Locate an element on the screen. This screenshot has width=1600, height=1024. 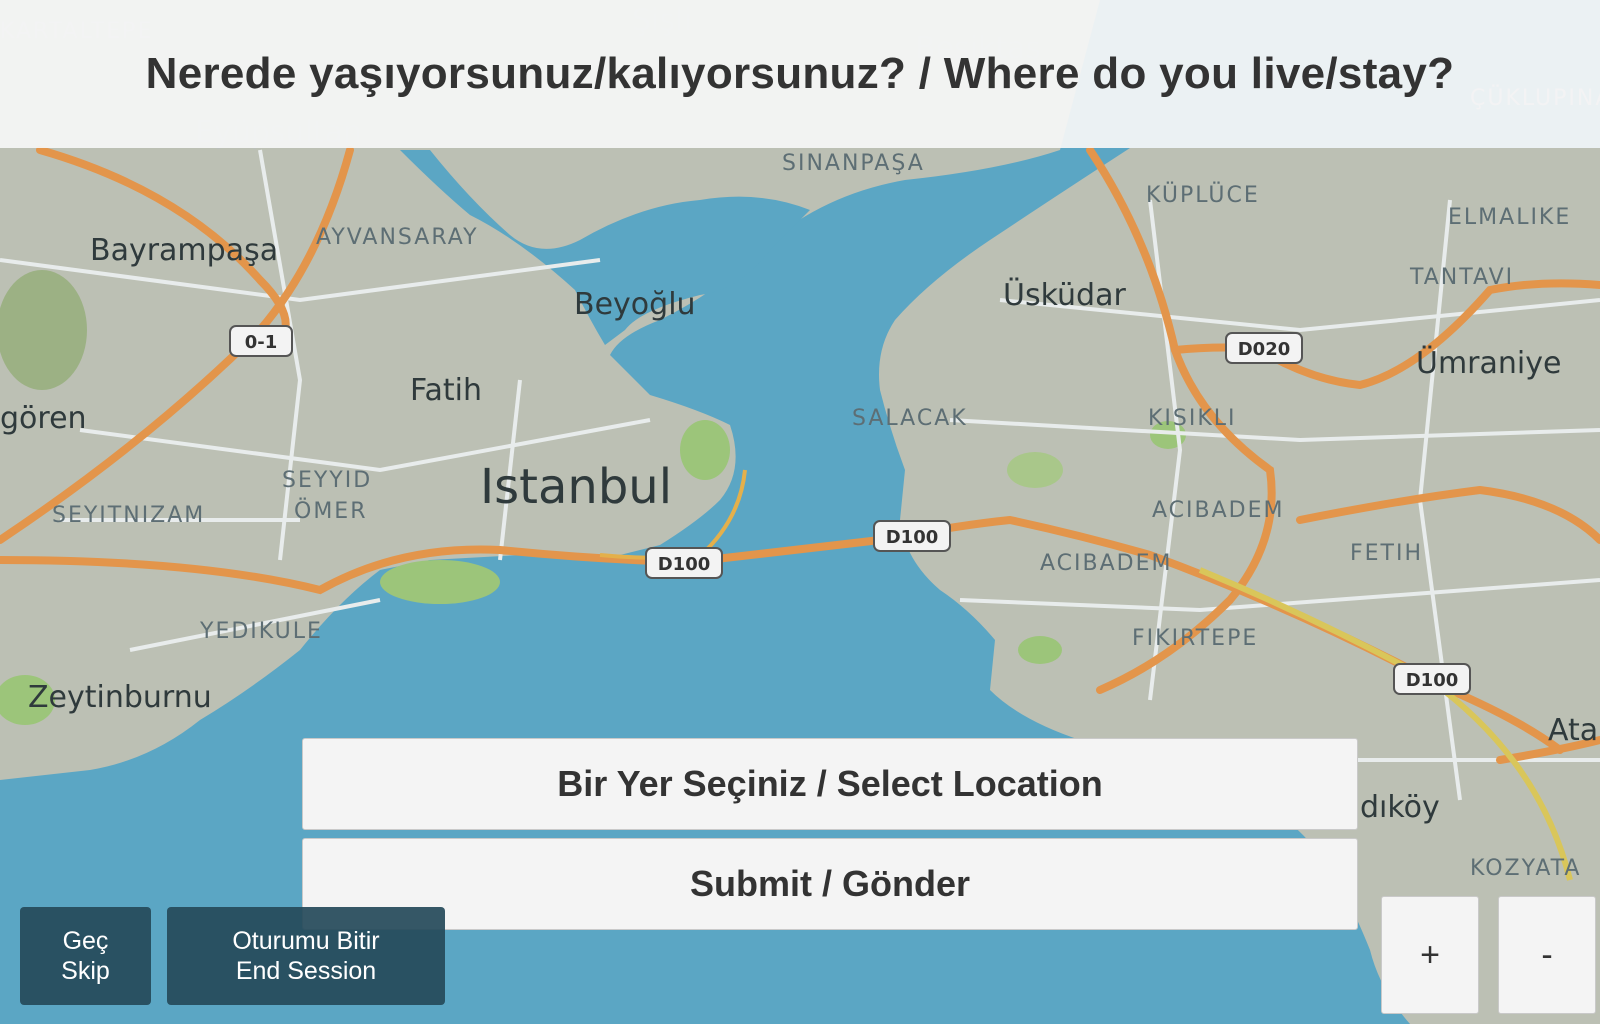
map-label-kisikli: KISIKLI is located at coordinates (1192, 418).